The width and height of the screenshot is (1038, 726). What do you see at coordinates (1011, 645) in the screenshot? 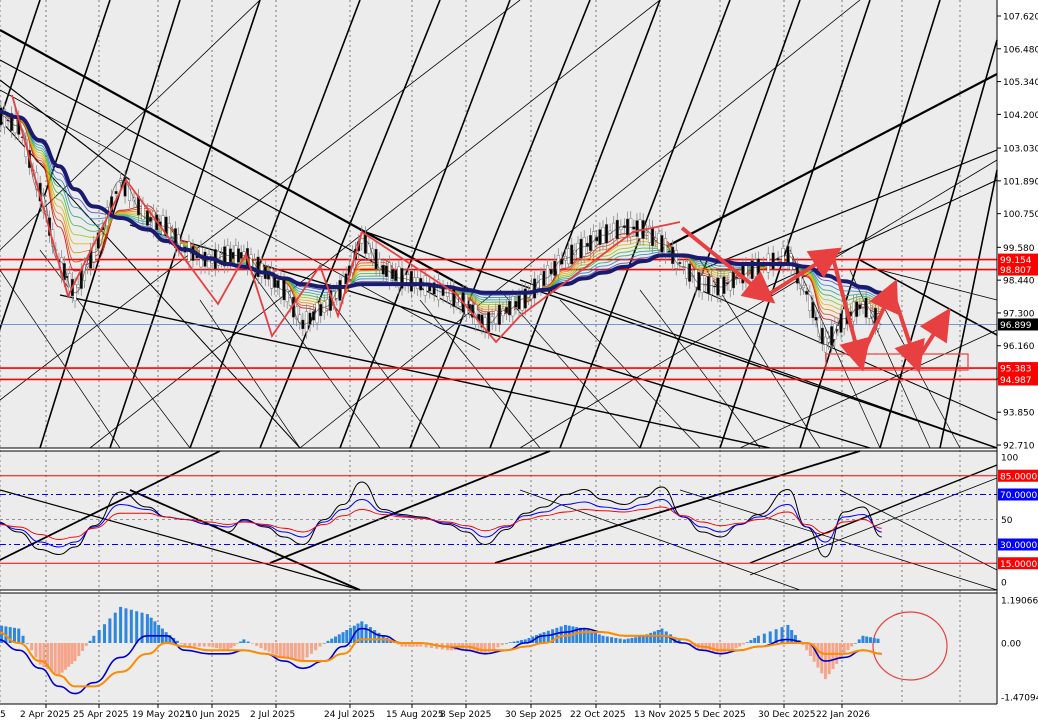
I see `macd-tick-label: 0.00` at bounding box center [1011, 645].